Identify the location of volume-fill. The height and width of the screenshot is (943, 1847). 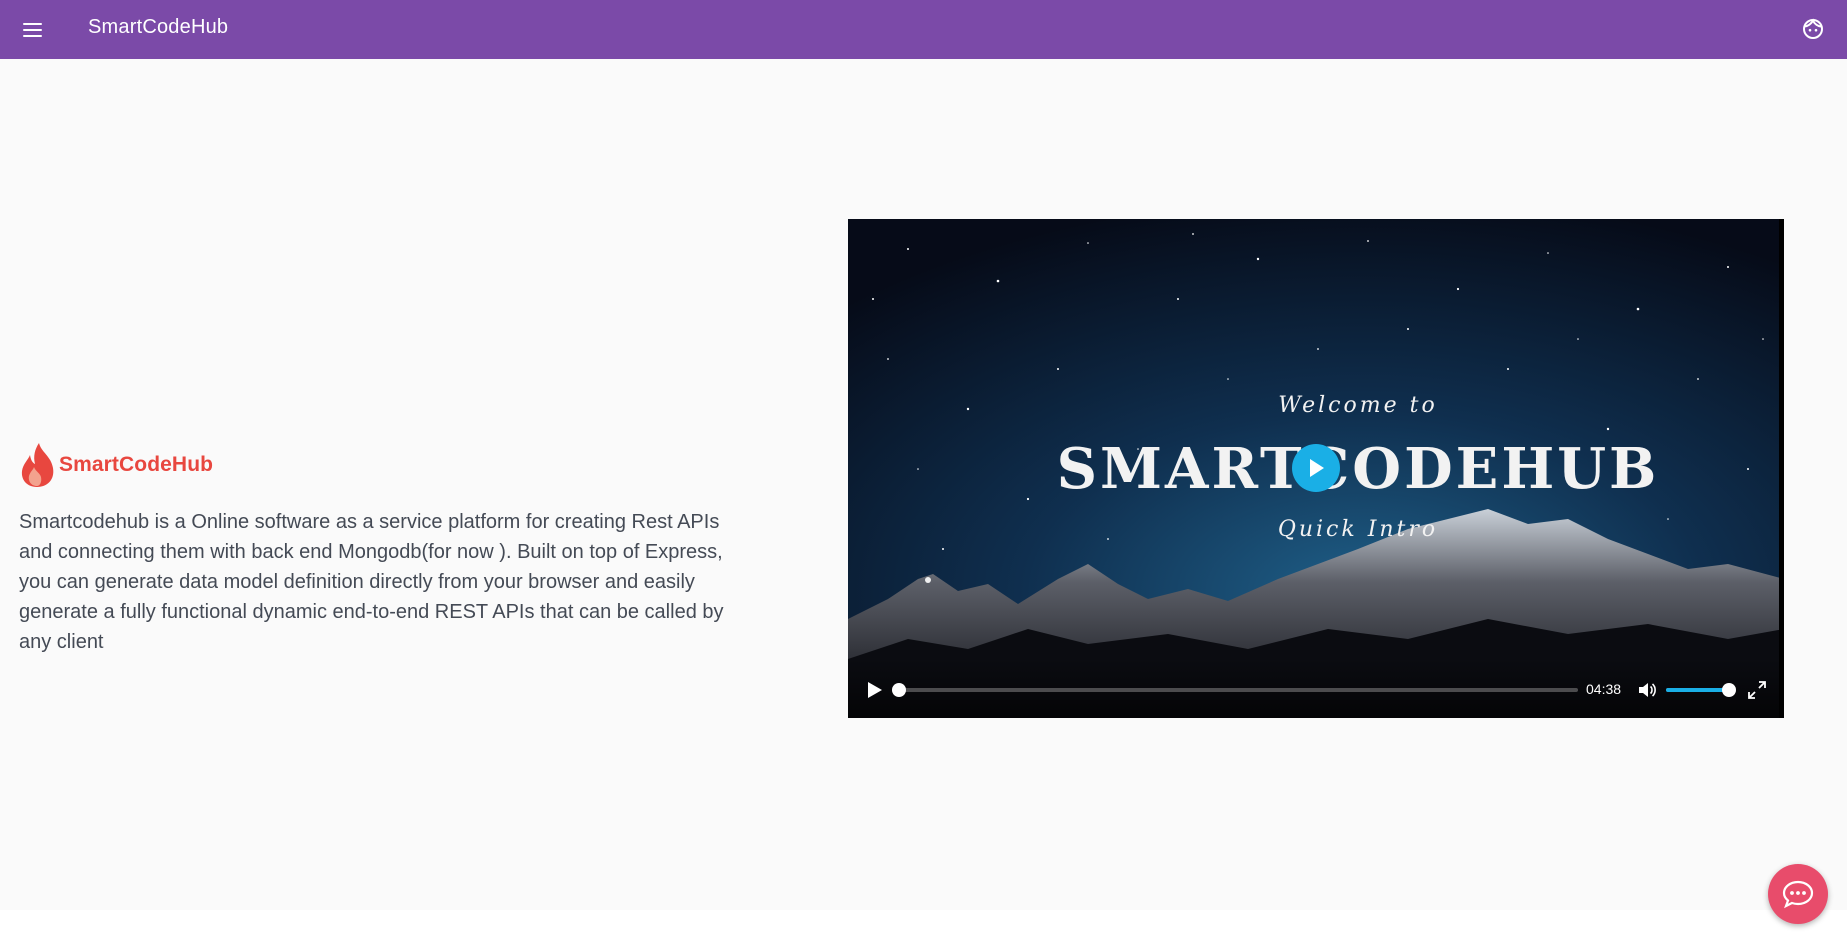
(1697, 690).